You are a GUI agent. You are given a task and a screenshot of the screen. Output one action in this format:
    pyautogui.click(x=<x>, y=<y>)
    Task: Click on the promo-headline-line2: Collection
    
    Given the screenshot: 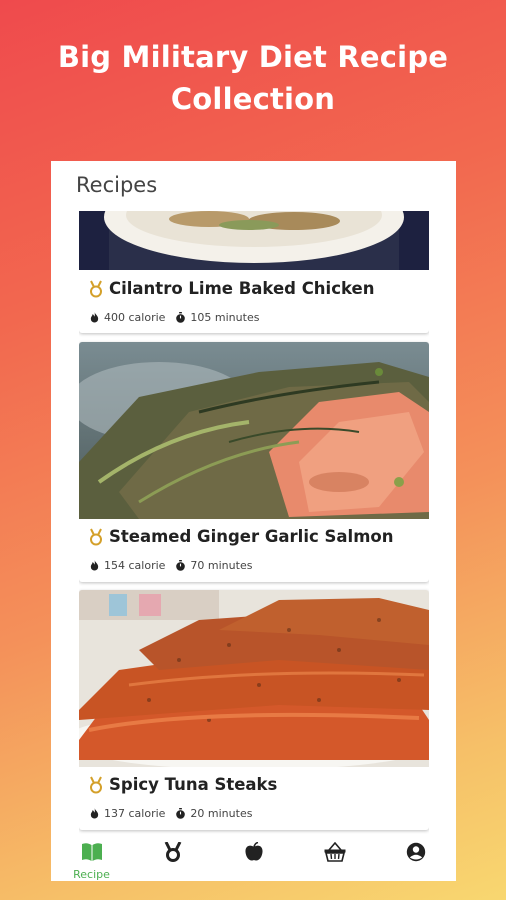 What is the action you would take?
    pyautogui.click(x=253, y=99)
    